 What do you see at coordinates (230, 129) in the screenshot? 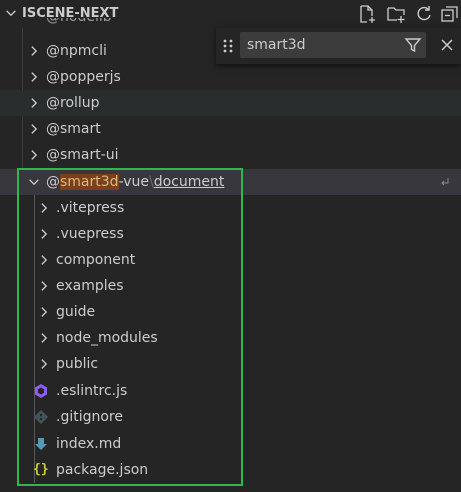
I see `tree-row-folder: @smart` at bounding box center [230, 129].